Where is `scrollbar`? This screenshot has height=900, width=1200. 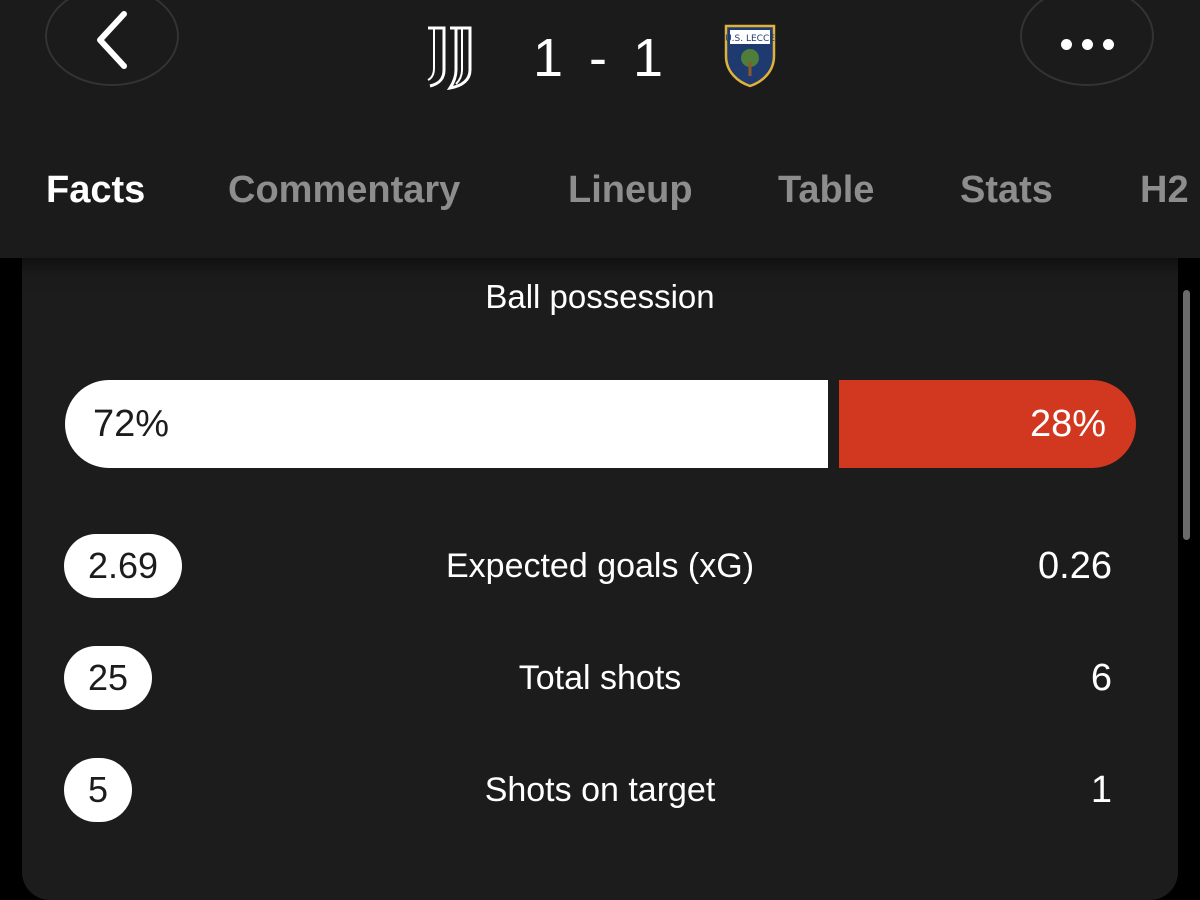
scrollbar is located at coordinates (1186, 415).